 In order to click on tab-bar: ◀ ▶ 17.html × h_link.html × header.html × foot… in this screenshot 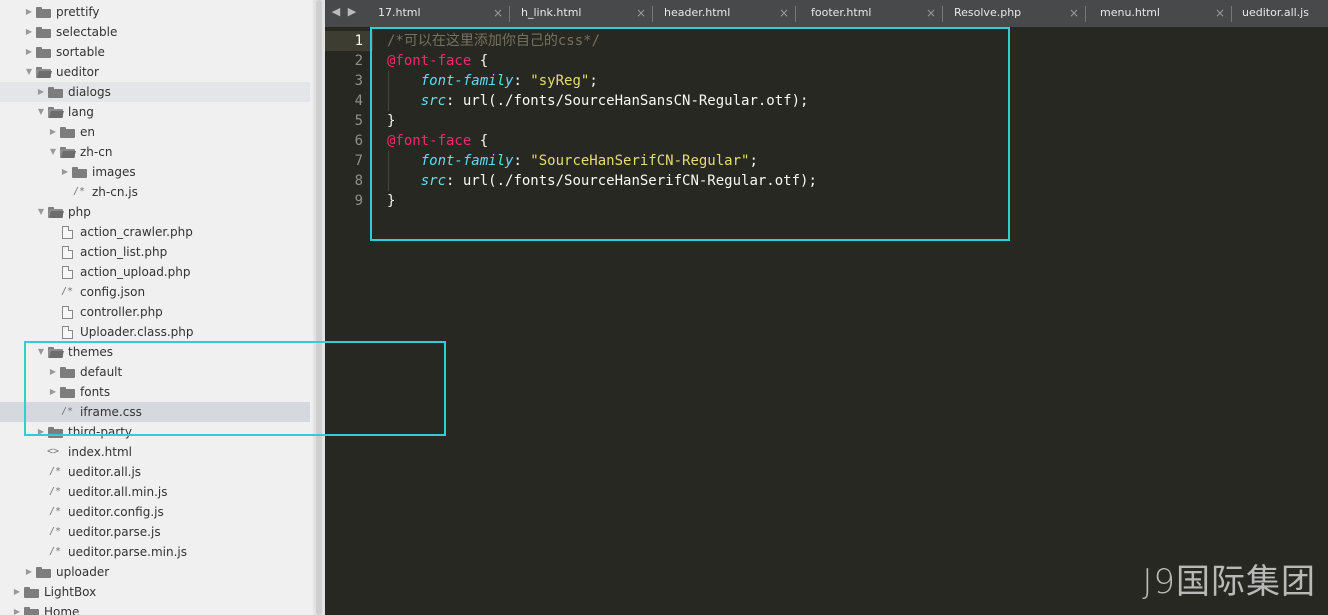, I will do `click(826, 13)`.